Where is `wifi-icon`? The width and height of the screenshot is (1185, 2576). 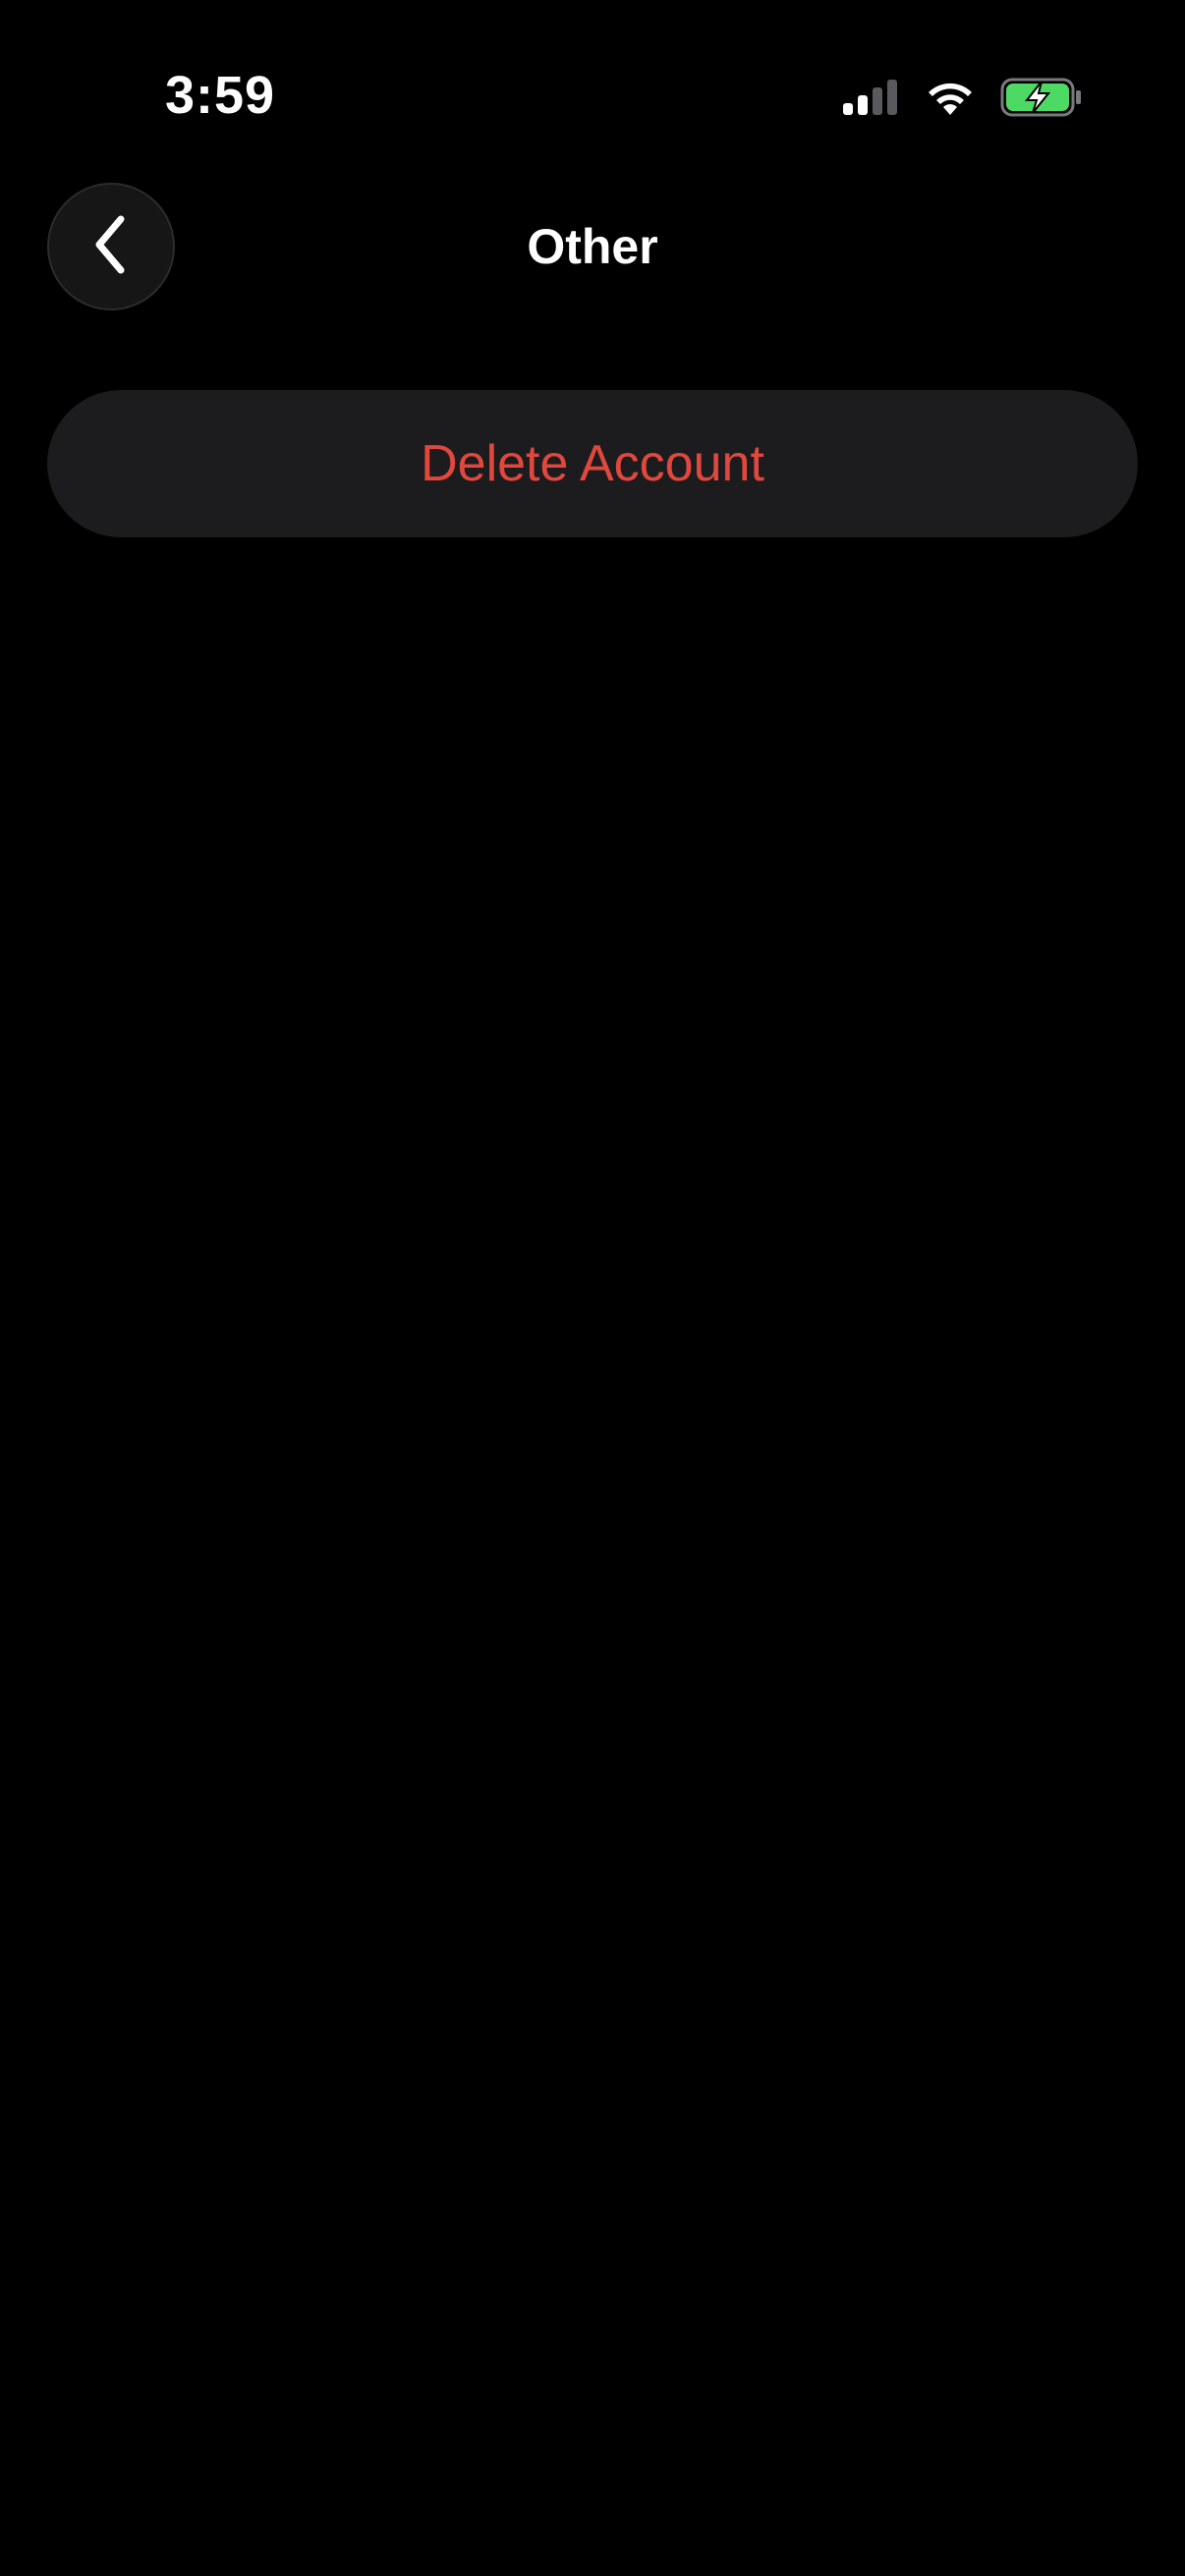
wifi-icon is located at coordinates (951, 97).